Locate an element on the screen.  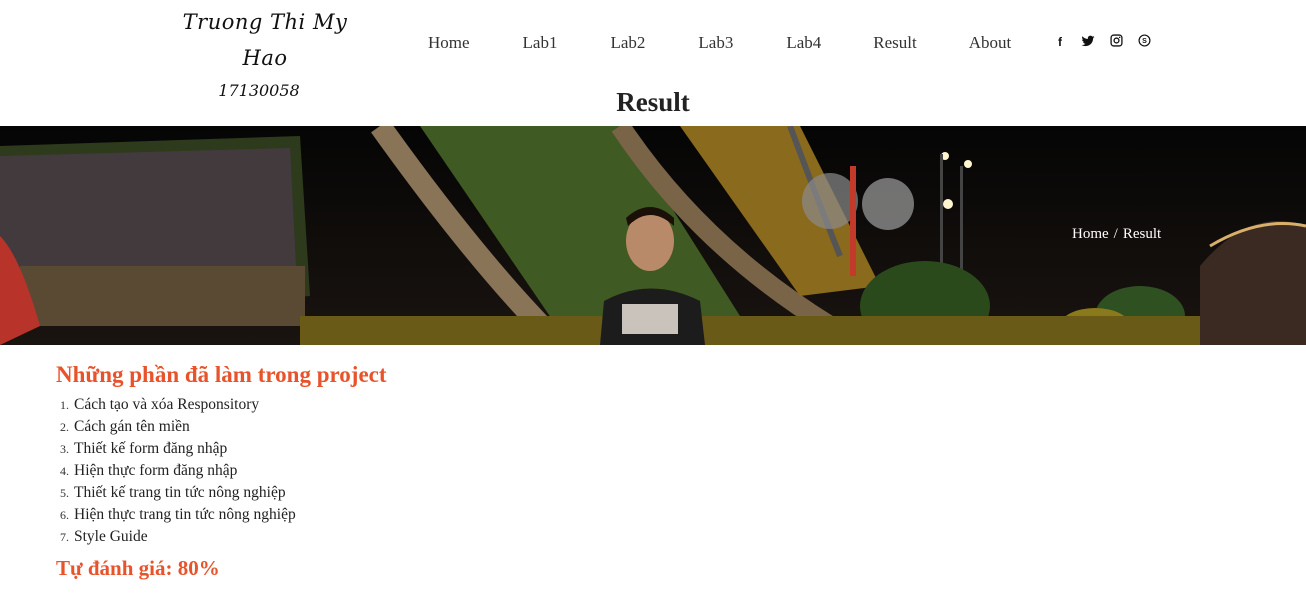
list-item: 6. Hiện thực trang tin tức nông nghiệp is located at coordinates (221, 515).